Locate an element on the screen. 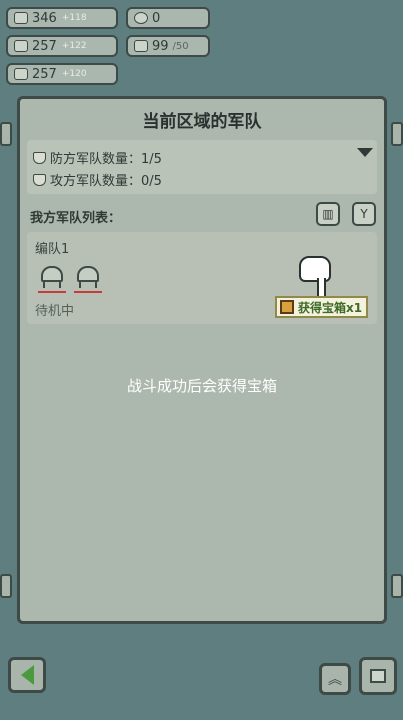 This screenshot has height=720, width=403. box-icon is located at coordinates (378, 676).